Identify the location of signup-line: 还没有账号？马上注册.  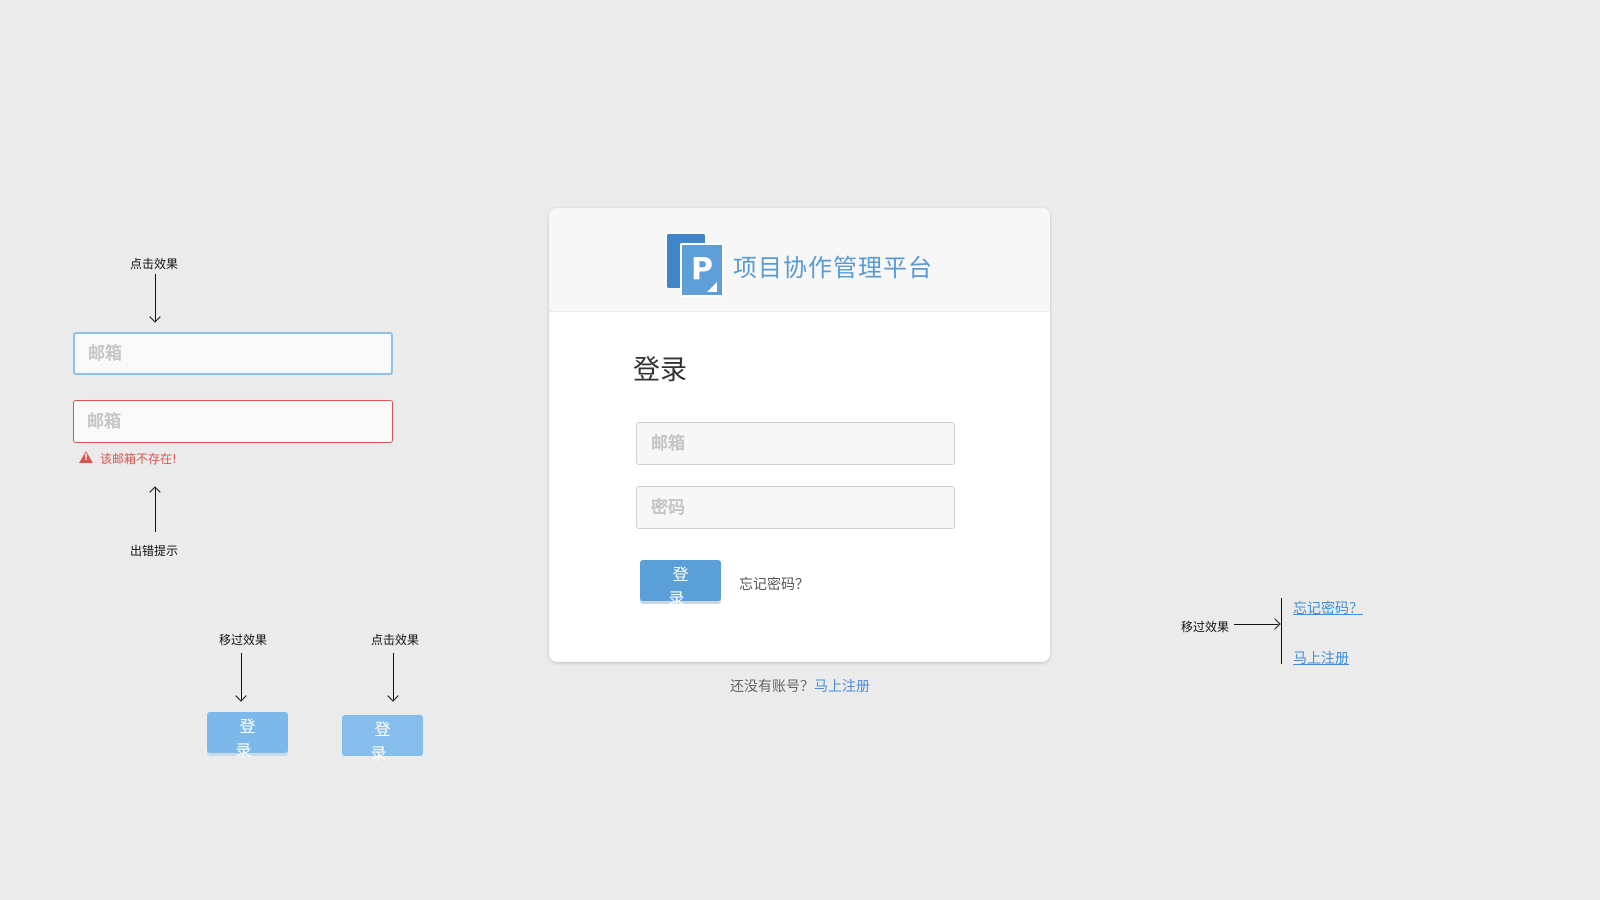
(800, 686).